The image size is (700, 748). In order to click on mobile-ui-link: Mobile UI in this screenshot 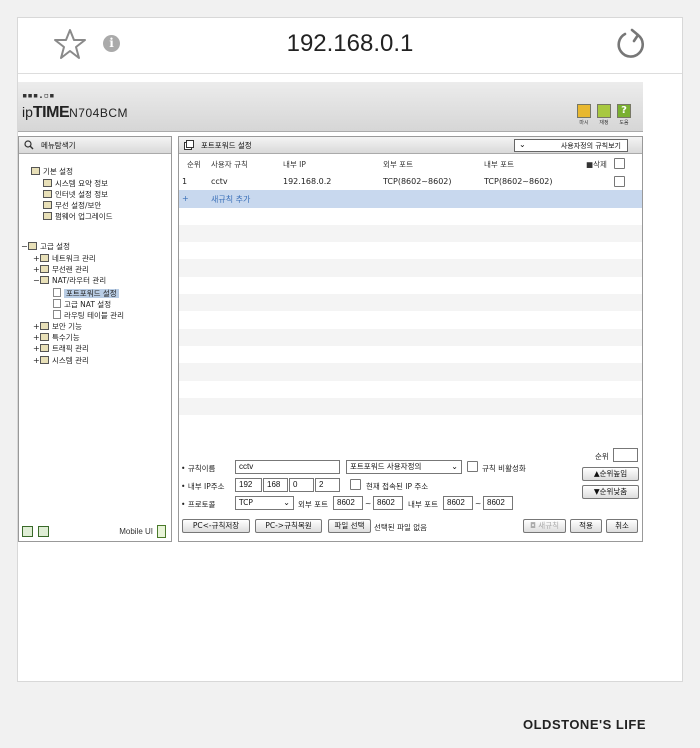, I will do `click(136, 531)`.